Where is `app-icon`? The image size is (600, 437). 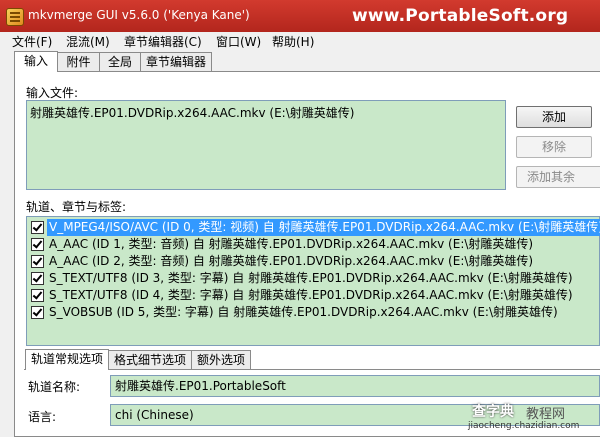
app-icon is located at coordinates (15, 17).